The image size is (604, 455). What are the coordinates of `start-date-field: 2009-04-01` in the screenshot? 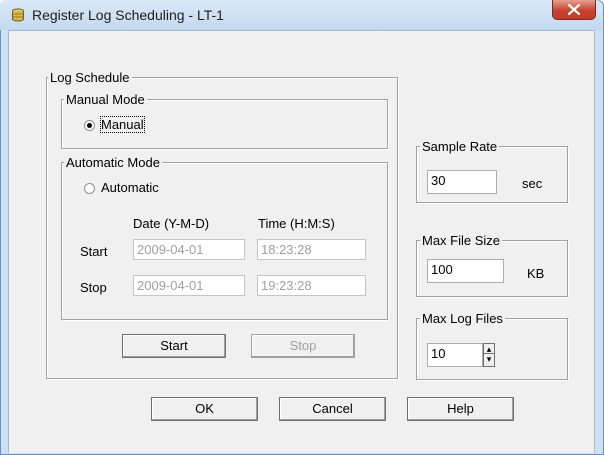 It's located at (189, 249).